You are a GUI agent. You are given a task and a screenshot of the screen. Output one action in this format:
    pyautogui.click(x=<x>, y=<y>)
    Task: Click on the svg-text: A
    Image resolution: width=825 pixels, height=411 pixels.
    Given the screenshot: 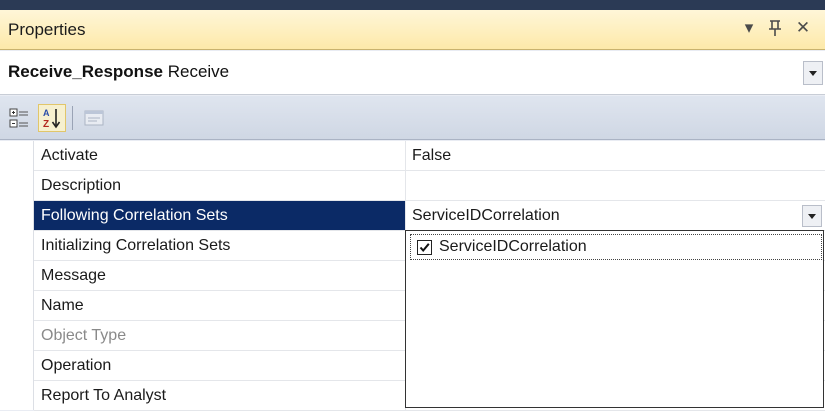 What is the action you would take?
    pyautogui.click(x=46, y=113)
    